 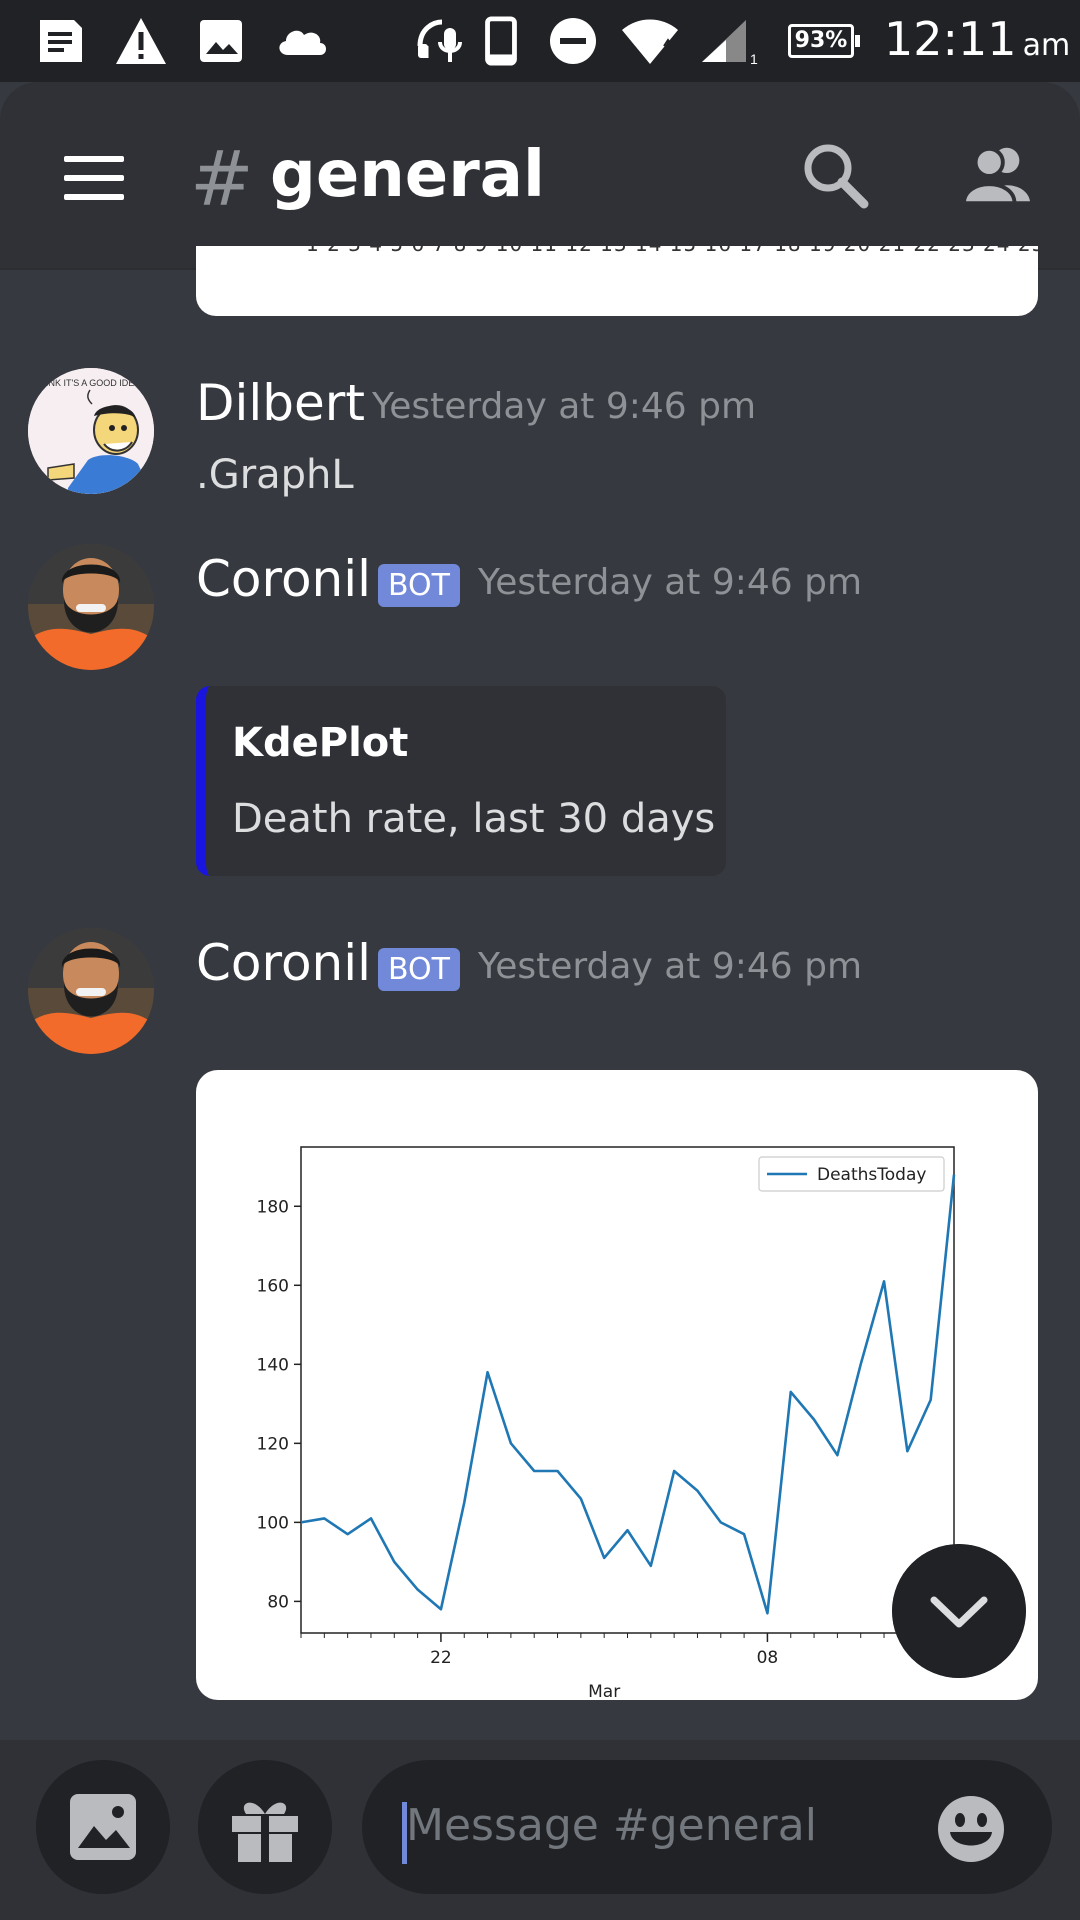 I want to click on channel-hash: #, so click(x=222, y=178).